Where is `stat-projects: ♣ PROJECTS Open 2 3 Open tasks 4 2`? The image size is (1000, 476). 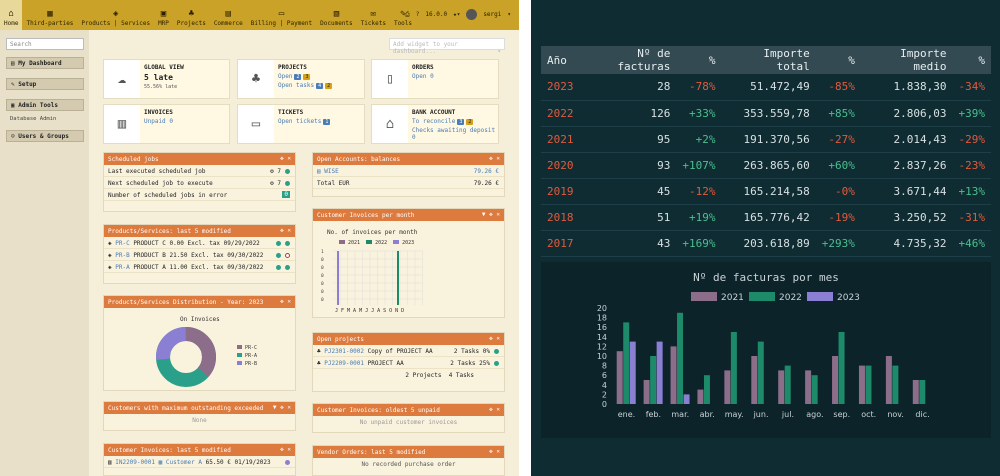
stat-projects: ♣ PROJECTS Open 2 3 Open tasks 4 2 is located at coordinates (301, 79).